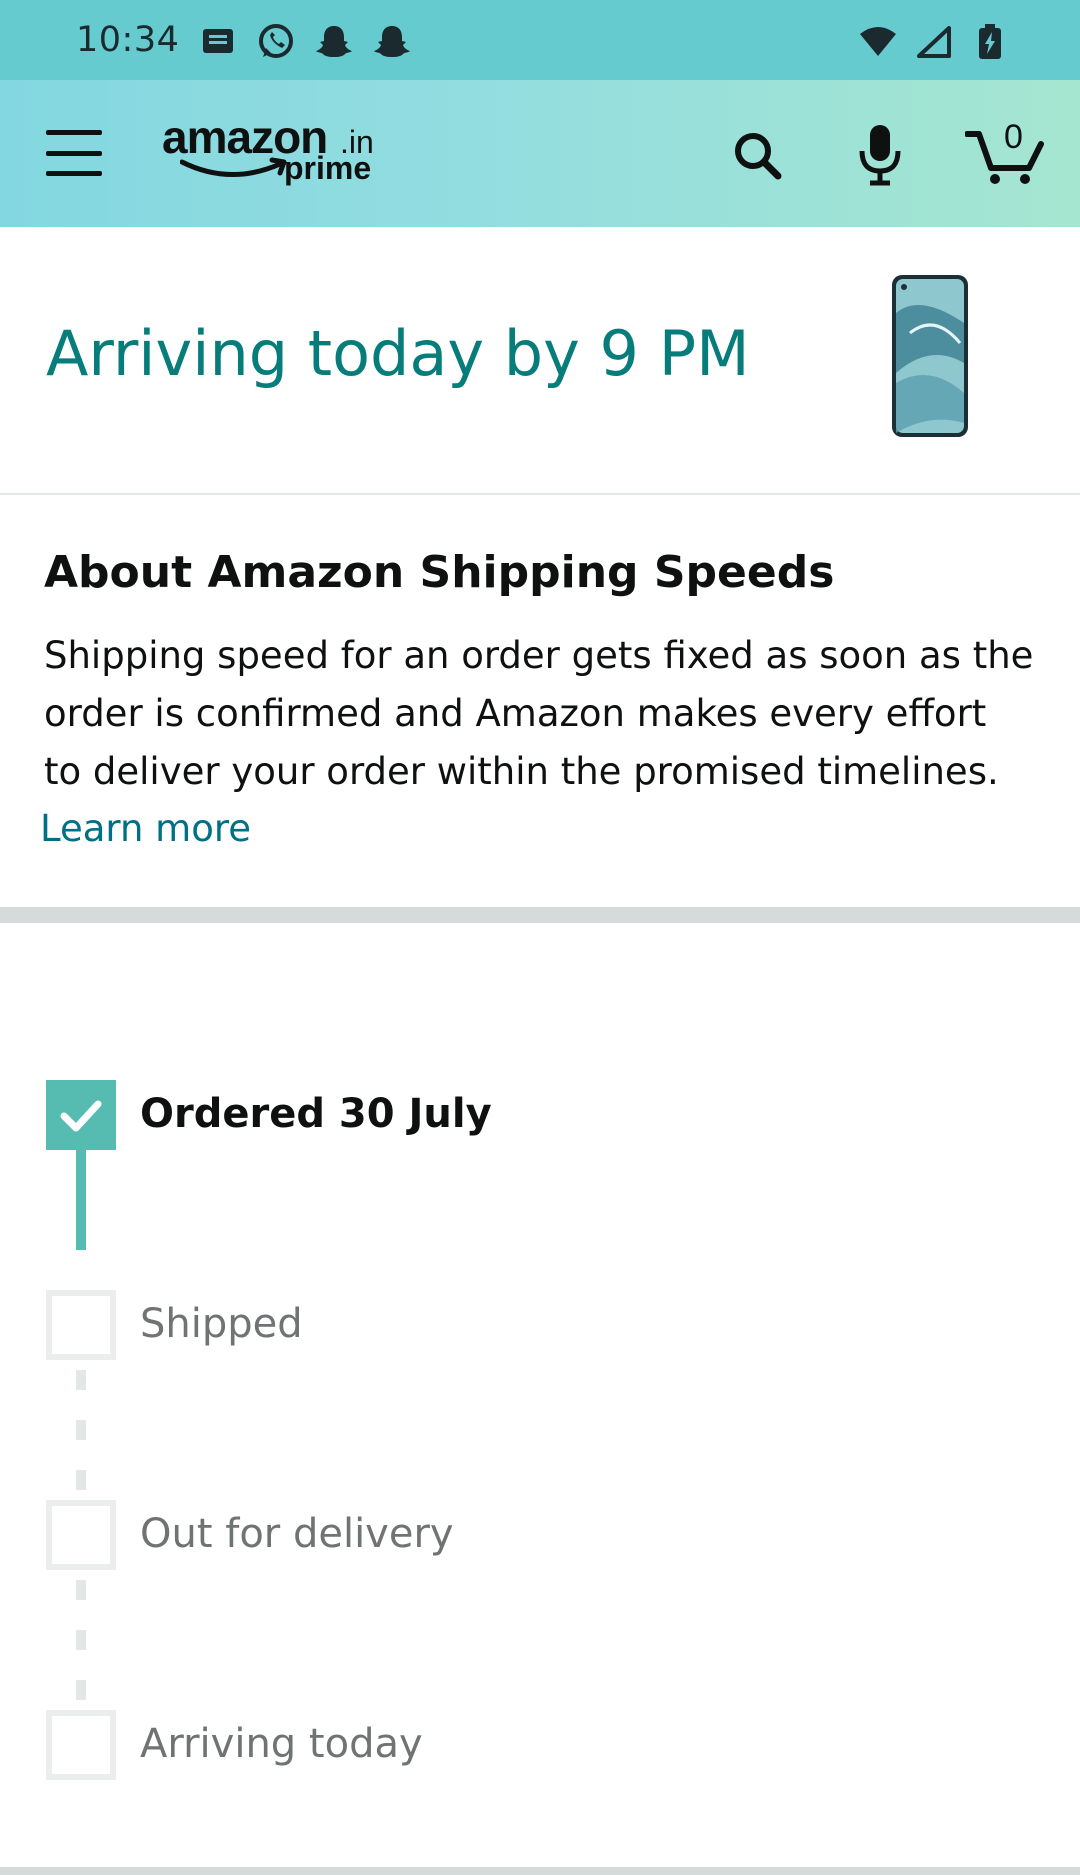  Describe the element at coordinates (439, 572) in the screenshot. I see `about-title: About Amazon Shipping Speeds` at that location.